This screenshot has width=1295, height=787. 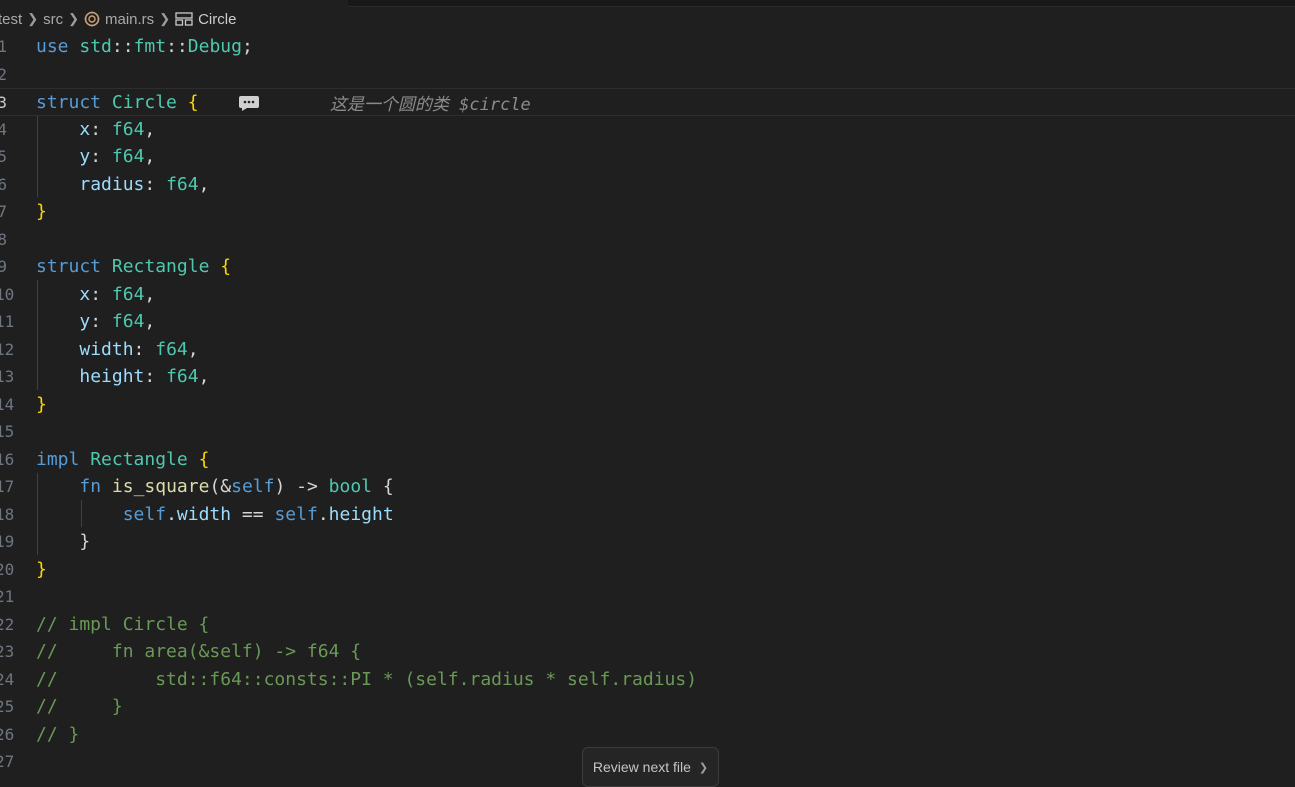 What do you see at coordinates (92, 19) in the screenshot?
I see `rust-file-icon` at bounding box center [92, 19].